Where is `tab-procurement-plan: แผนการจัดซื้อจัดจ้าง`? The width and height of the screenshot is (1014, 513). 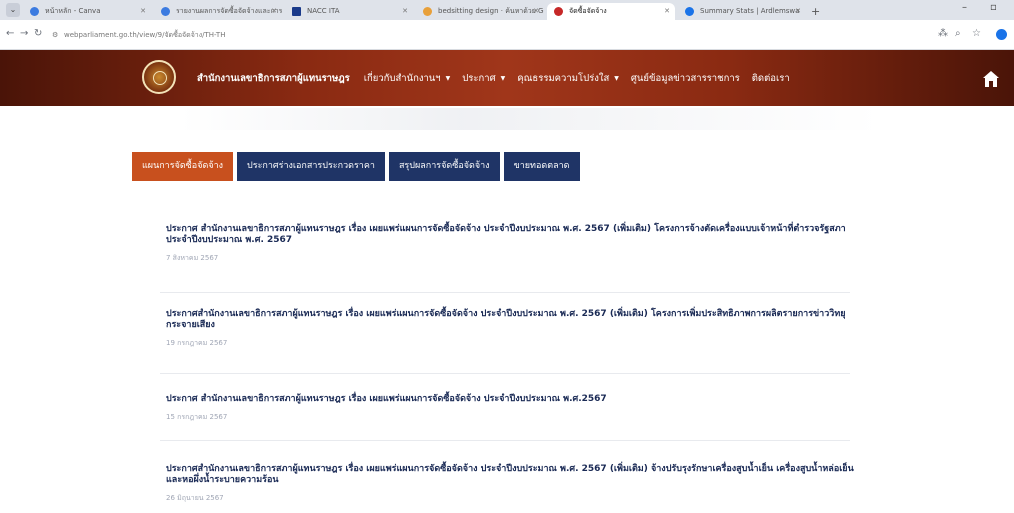 tab-procurement-plan: แผนการจัดซื้อจัดจ้าง is located at coordinates (183, 166).